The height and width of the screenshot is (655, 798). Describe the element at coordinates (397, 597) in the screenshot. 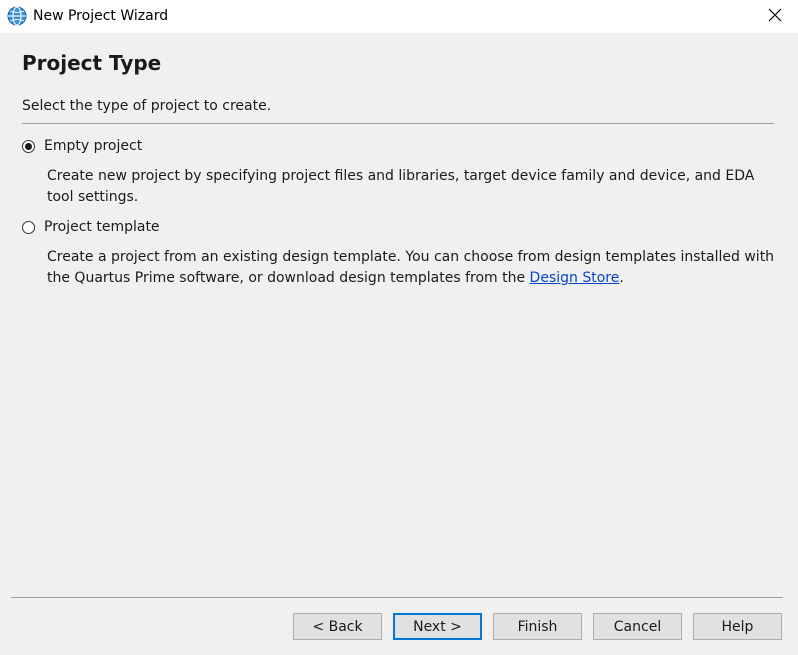

I see `footer-divider` at that location.